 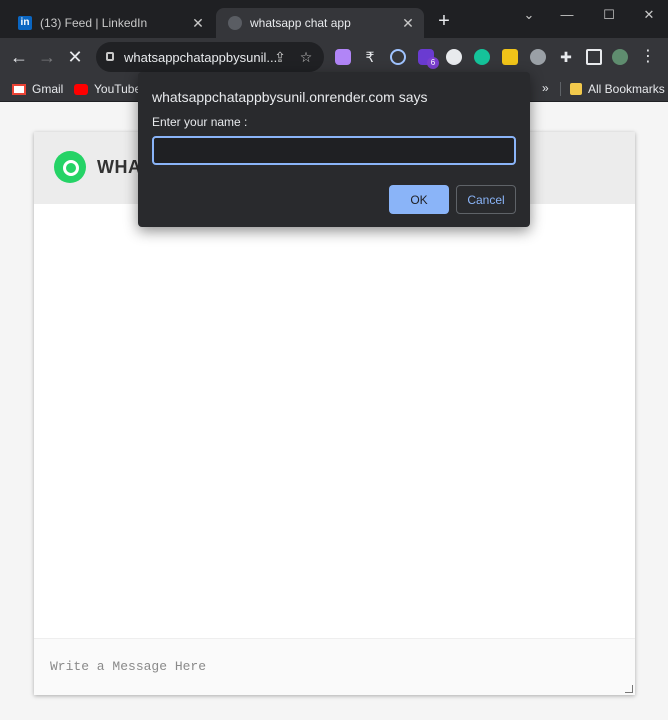 I want to click on bookmarks-divider, so click(x=560, y=89).